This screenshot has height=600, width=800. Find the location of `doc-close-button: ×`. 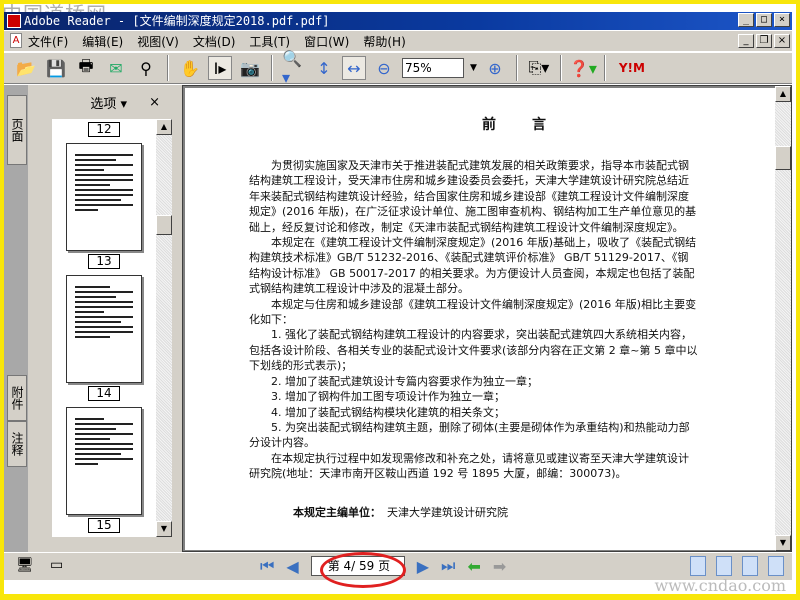

doc-close-button: × is located at coordinates (782, 41).